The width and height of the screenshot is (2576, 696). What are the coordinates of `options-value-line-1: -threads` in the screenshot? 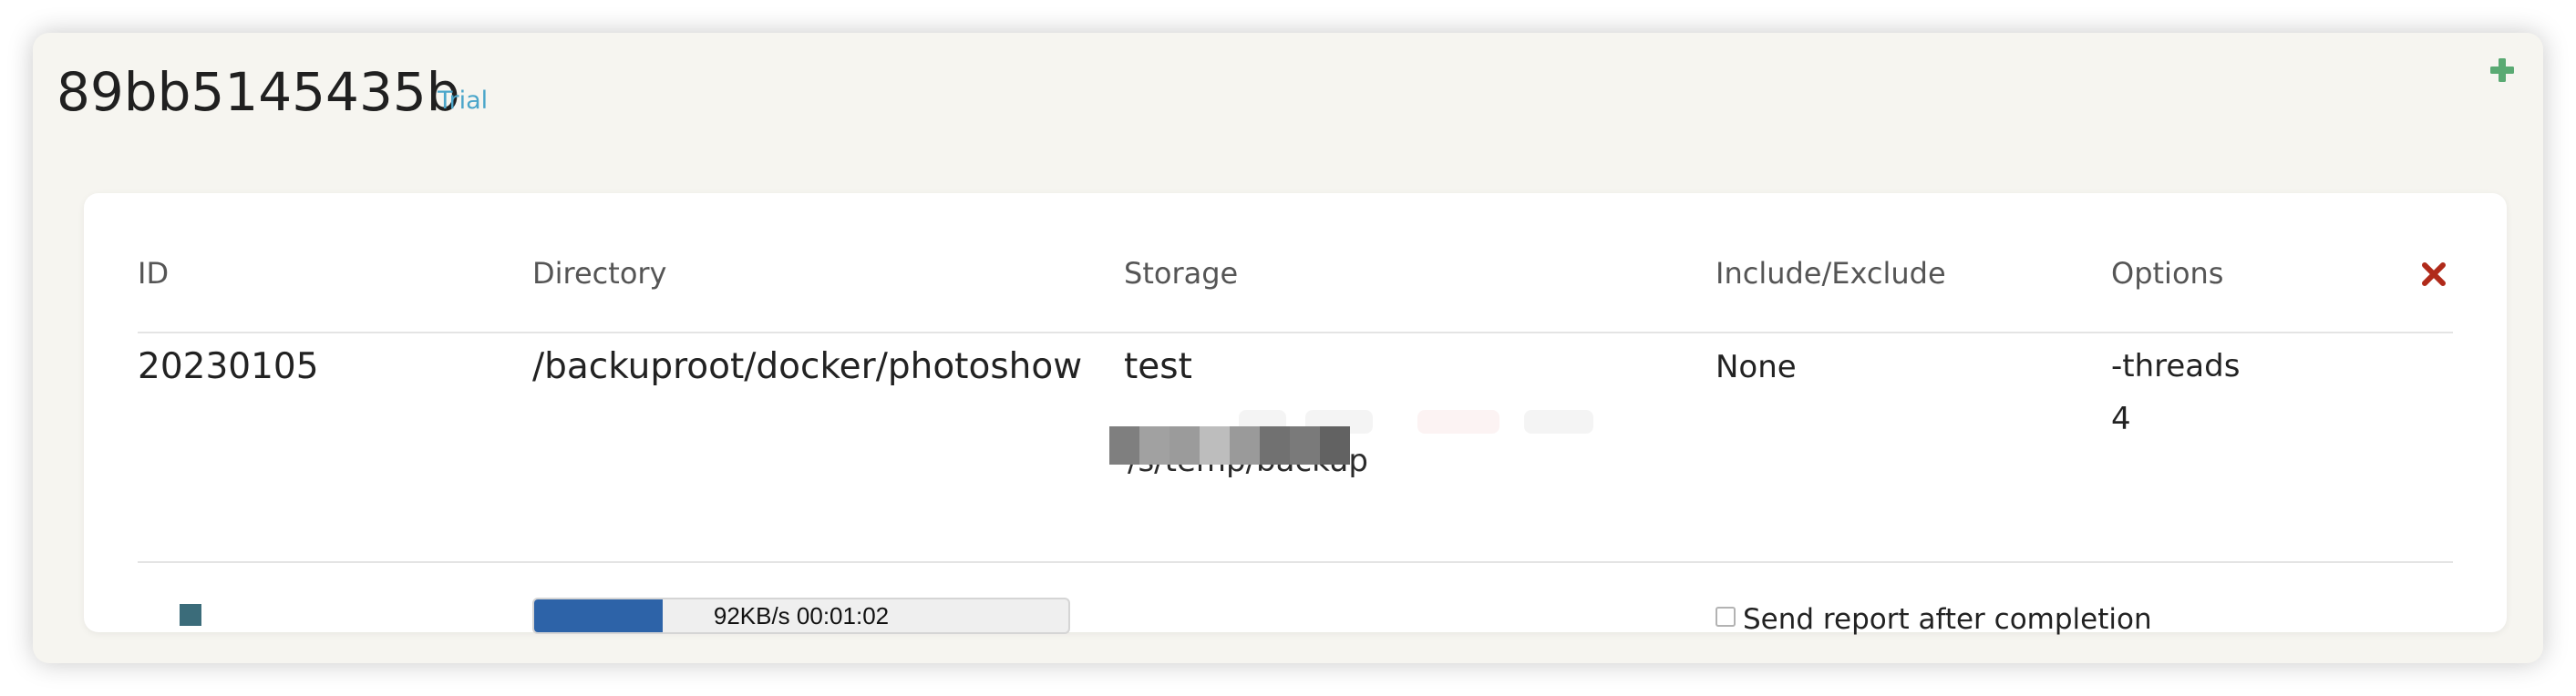 It's located at (2176, 366).